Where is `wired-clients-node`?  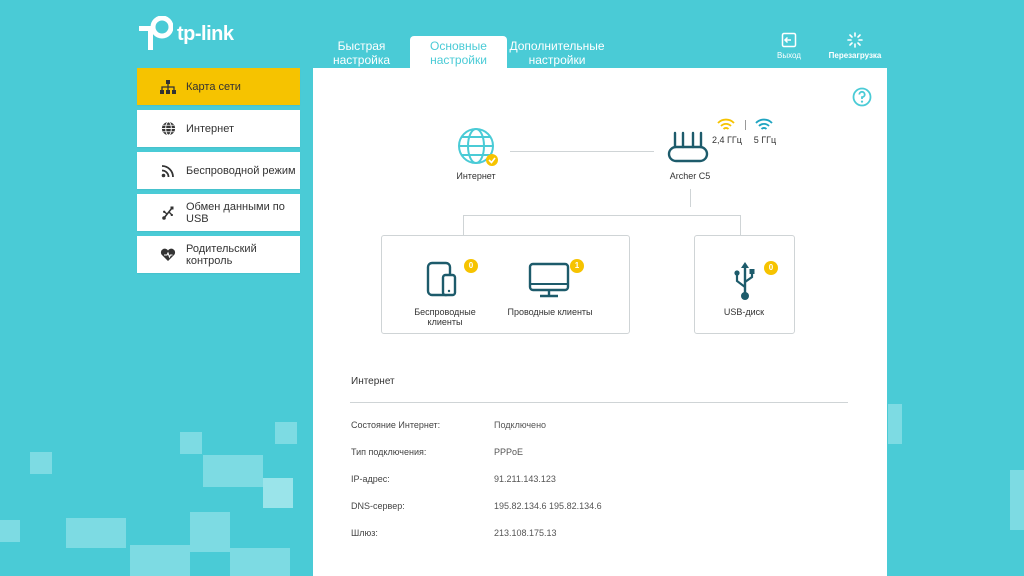
wired-clients-node is located at coordinates (551, 280).